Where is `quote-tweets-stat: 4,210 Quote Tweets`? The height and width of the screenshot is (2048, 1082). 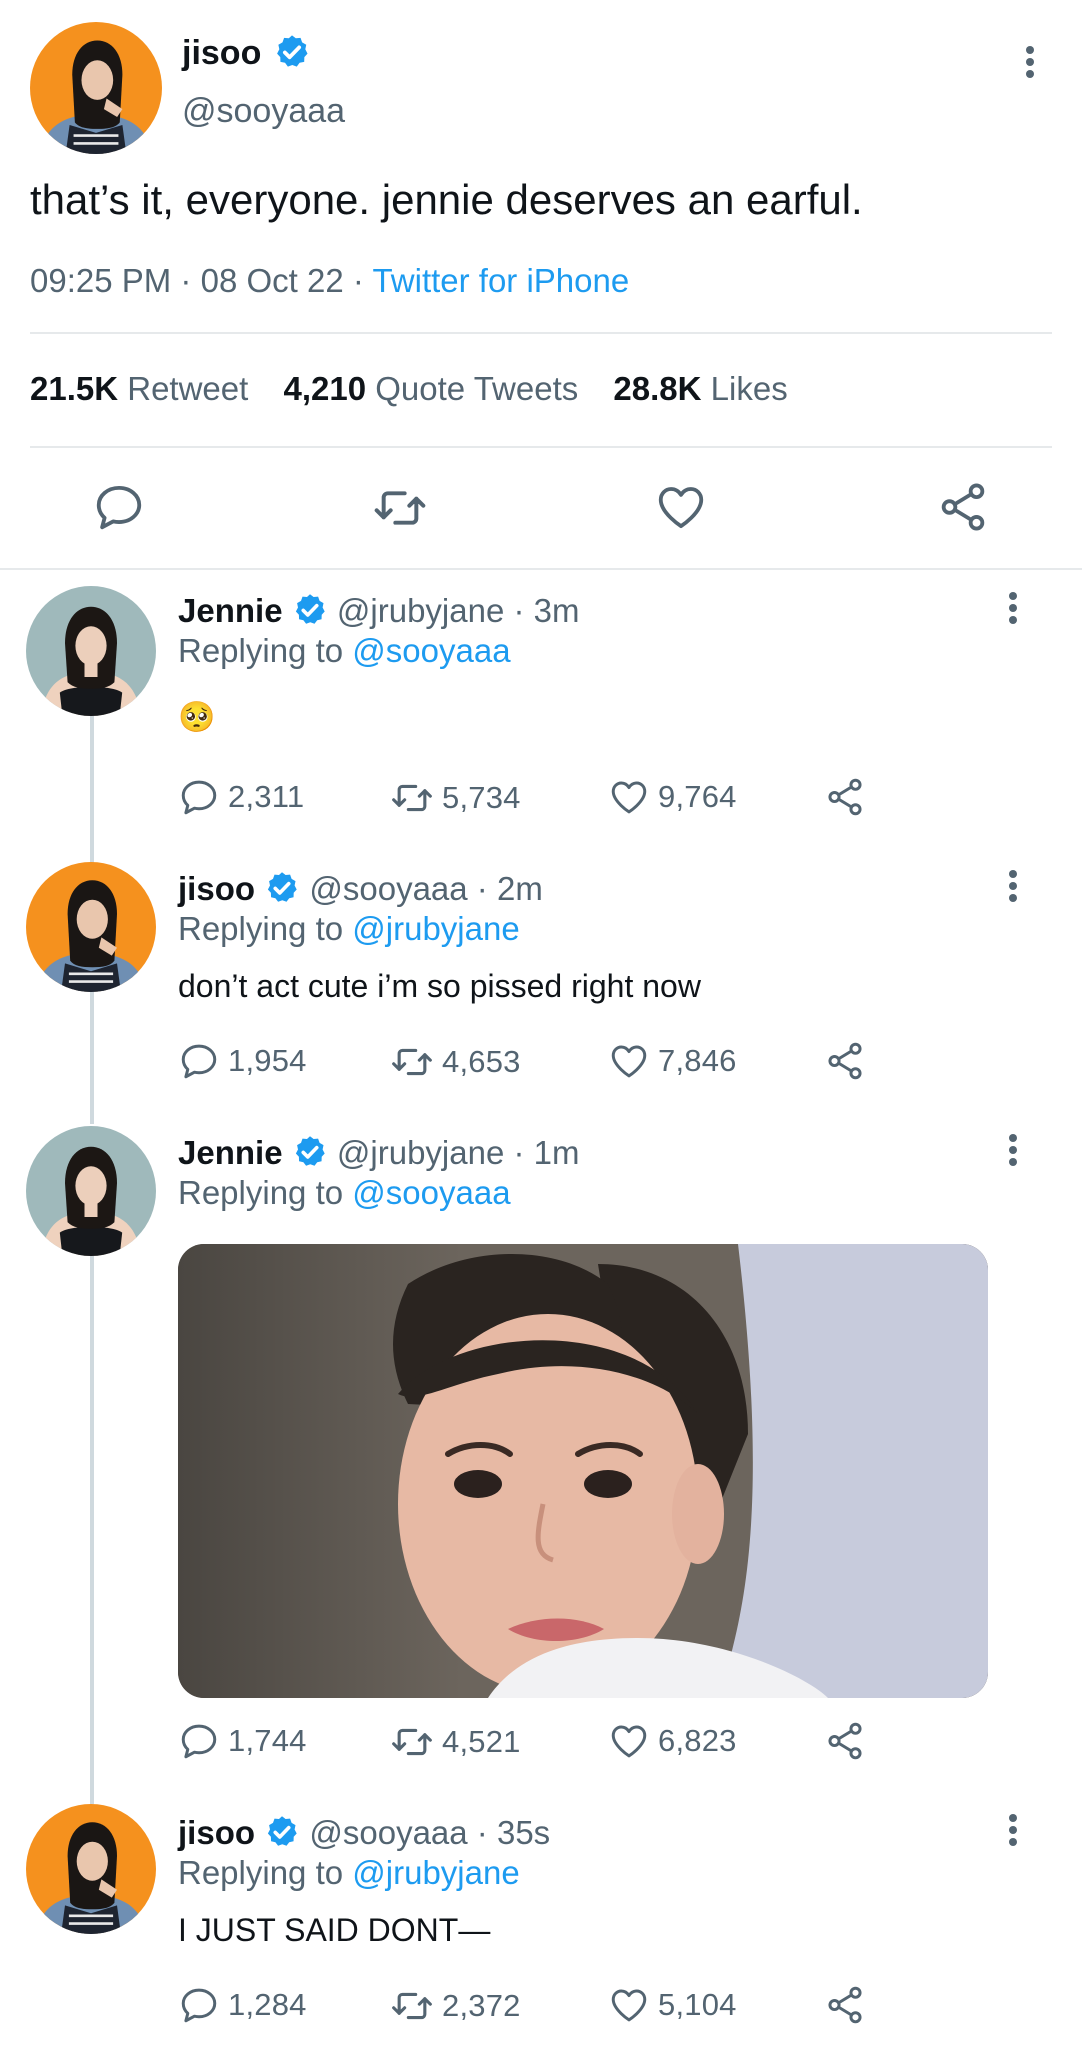 quote-tweets-stat: 4,210 Quote Tweets is located at coordinates (435, 388).